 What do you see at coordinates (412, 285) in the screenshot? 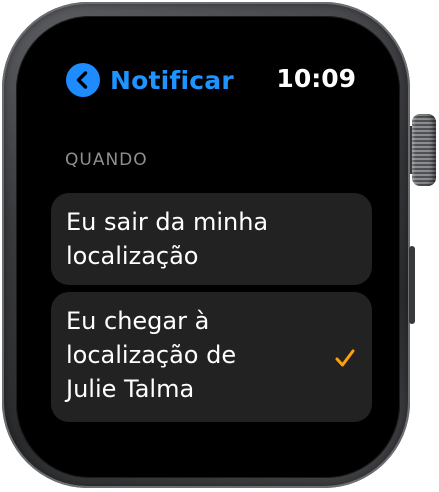
I see `side-button` at bounding box center [412, 285].